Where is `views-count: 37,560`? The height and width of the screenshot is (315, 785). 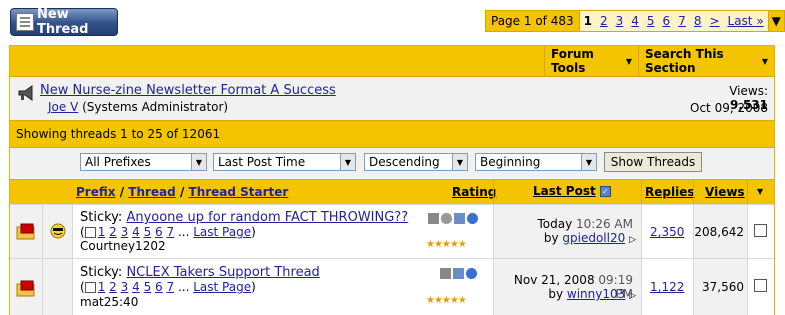 views-count: 37,560 is located at coordinates (723, 287).